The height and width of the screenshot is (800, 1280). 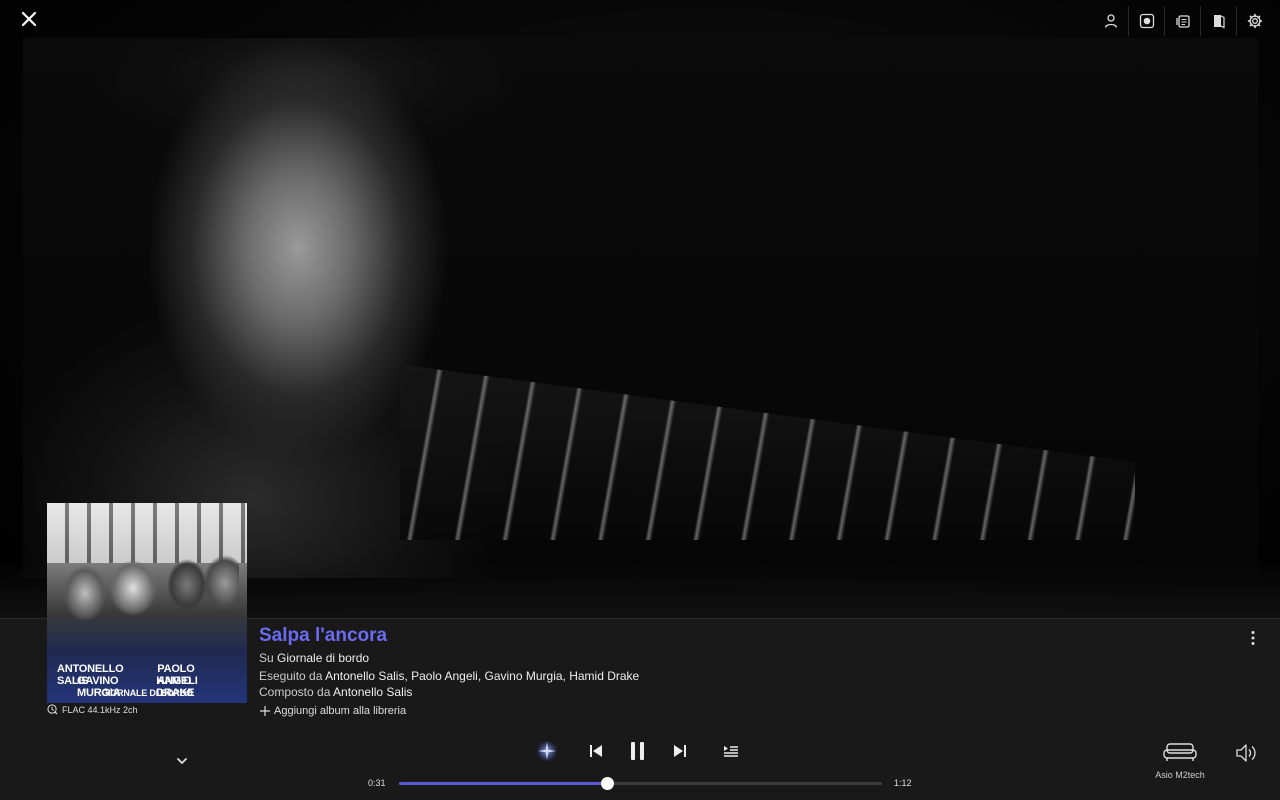 I want to click on track-composer-line: Composto da Antonello Salis, so click(x=335, y=692).